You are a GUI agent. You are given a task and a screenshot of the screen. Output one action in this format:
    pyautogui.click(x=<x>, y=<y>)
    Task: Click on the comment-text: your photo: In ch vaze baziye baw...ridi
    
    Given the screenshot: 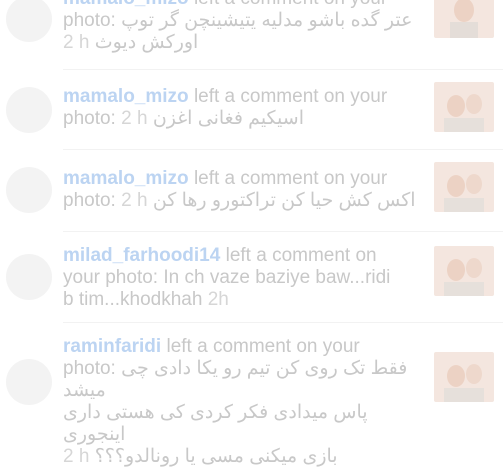 What is the action you would take?
    pyautogui.click(x=227, y=277)
    